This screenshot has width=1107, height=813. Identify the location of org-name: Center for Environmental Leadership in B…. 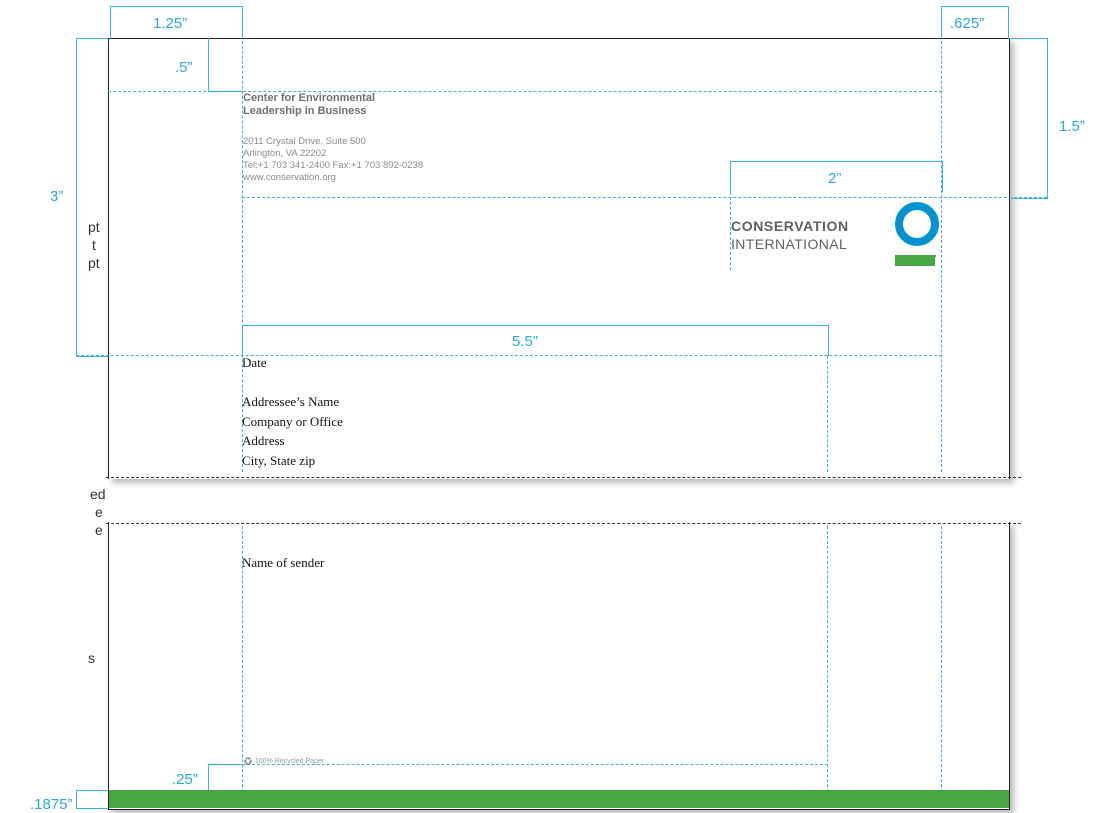
(309, 105).